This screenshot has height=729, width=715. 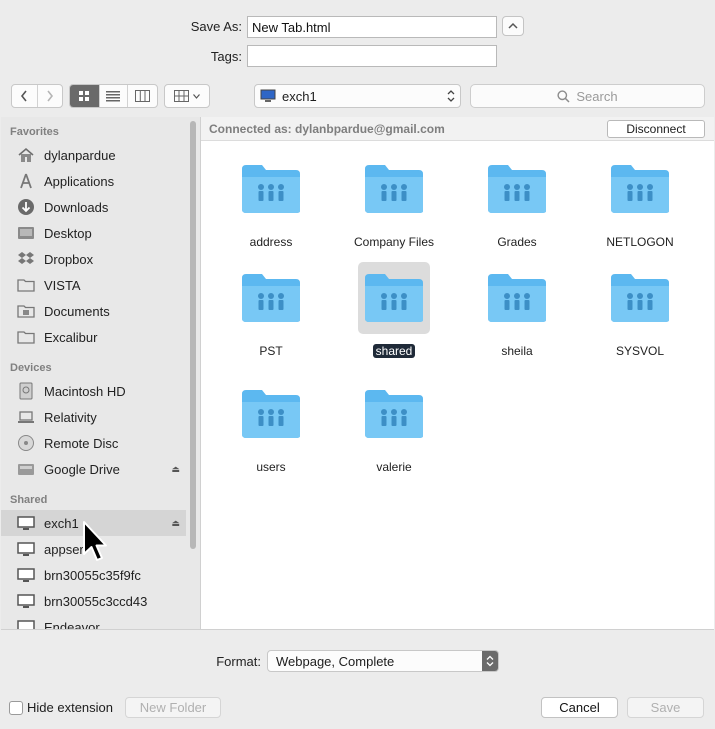 I want to click on sidebar-item-endeavor: Endeavor, so click(x=93, y=621).